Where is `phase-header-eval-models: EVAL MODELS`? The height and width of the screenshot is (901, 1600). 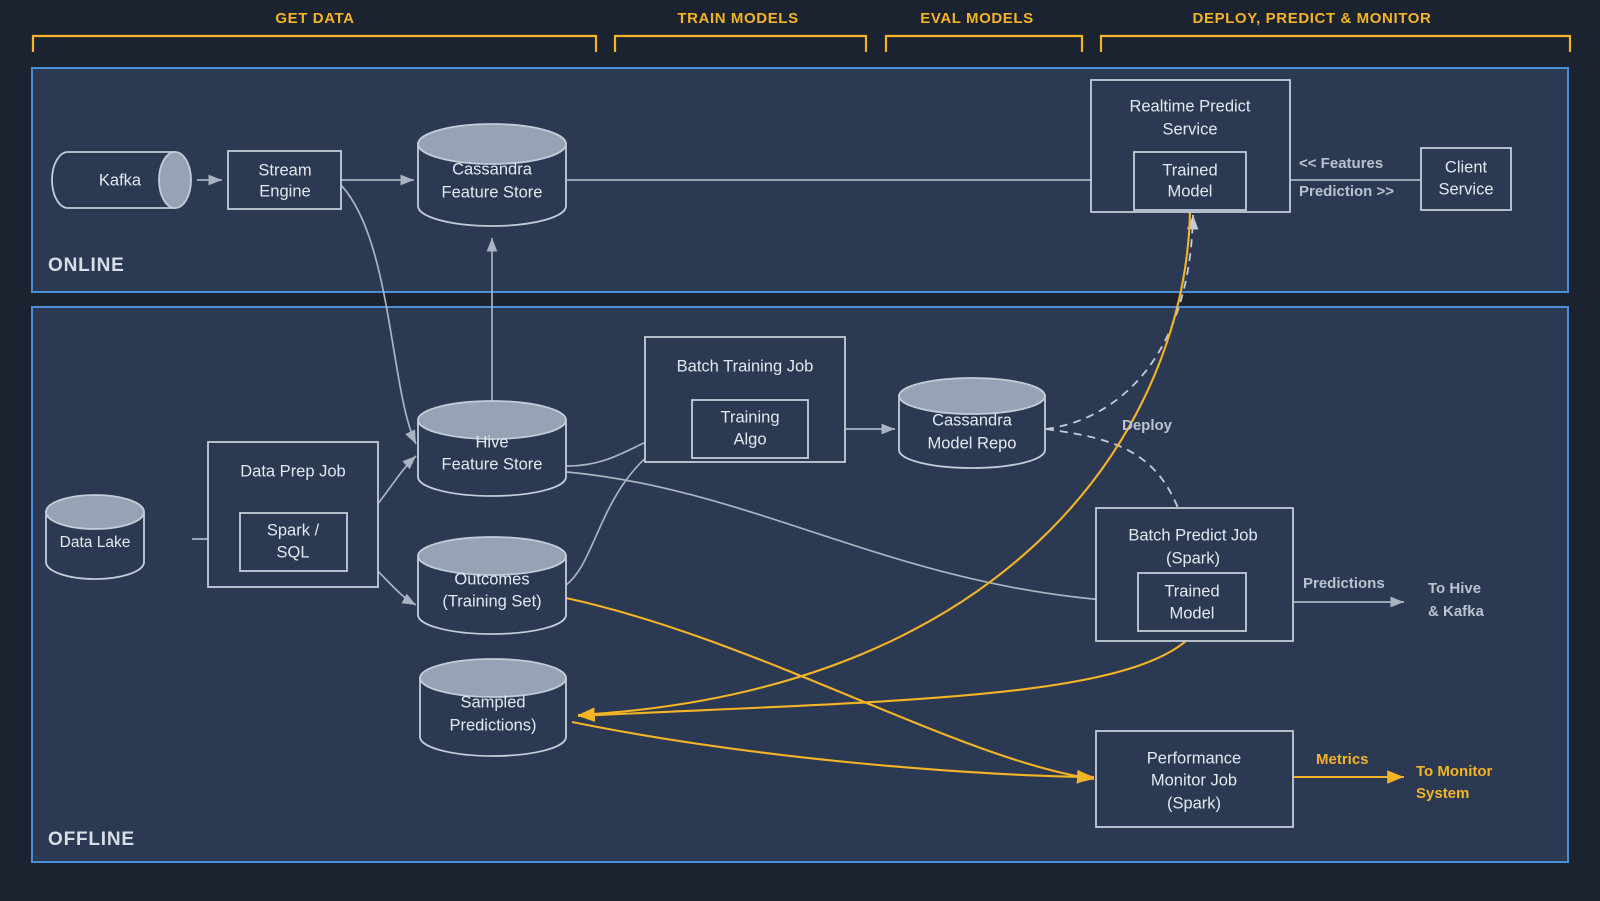
phase-header-eval-models: EVAL MODELS is located at coordinates (984, 31).